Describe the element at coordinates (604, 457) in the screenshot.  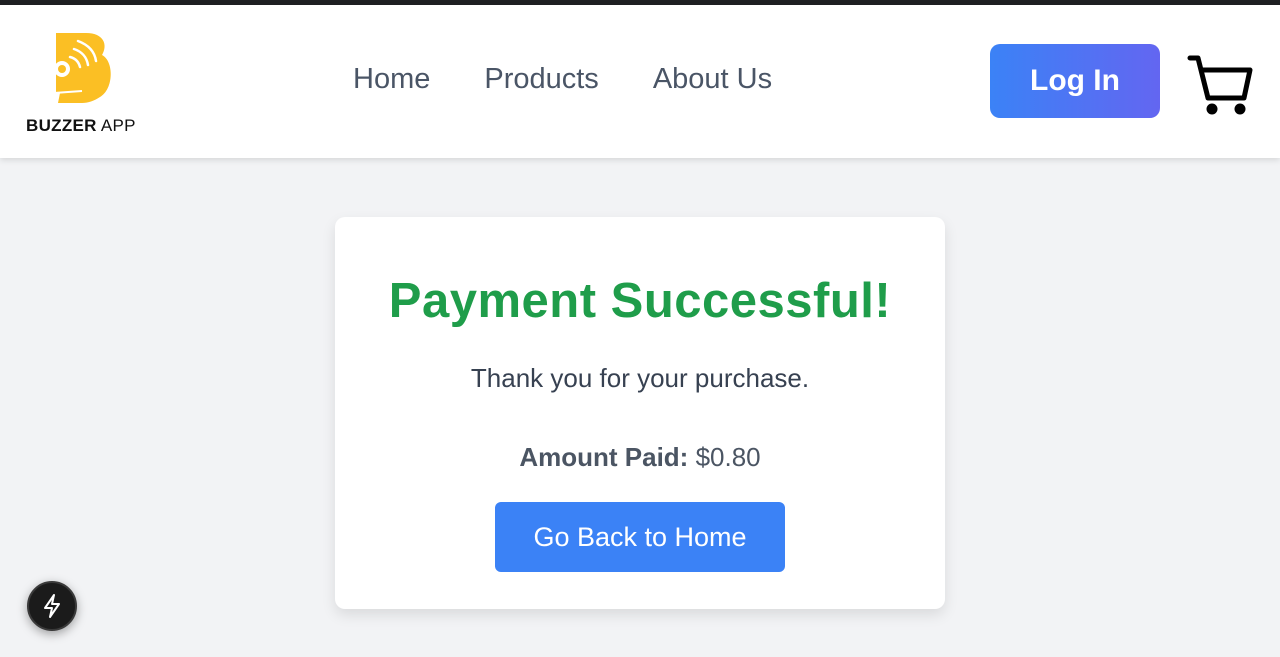
I see `amount-paid-label: Amount Paid:` at that location.